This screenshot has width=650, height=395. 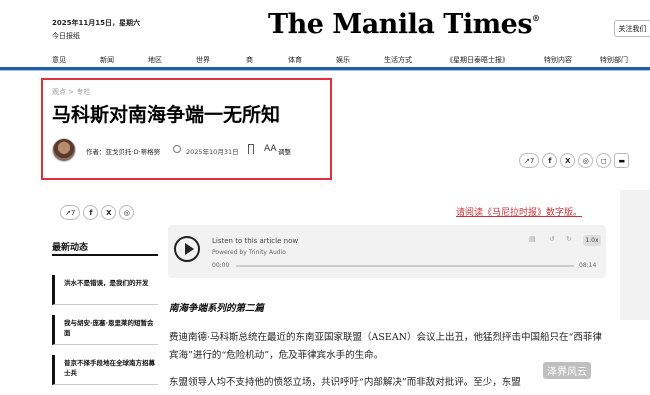 I want to click on sidebar-item-3: 普京不择手段地在全球南方招募士兵, so click(x=105, y=370).